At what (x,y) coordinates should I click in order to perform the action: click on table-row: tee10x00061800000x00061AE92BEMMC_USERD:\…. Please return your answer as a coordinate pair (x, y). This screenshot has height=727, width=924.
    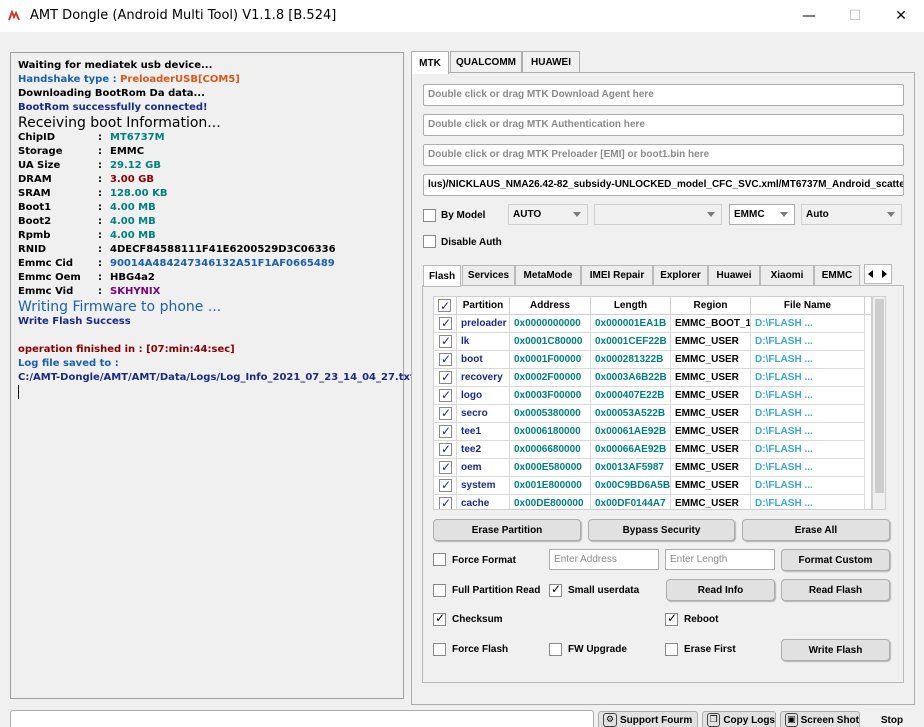
    Looking at the image, I should click on (652, 432).